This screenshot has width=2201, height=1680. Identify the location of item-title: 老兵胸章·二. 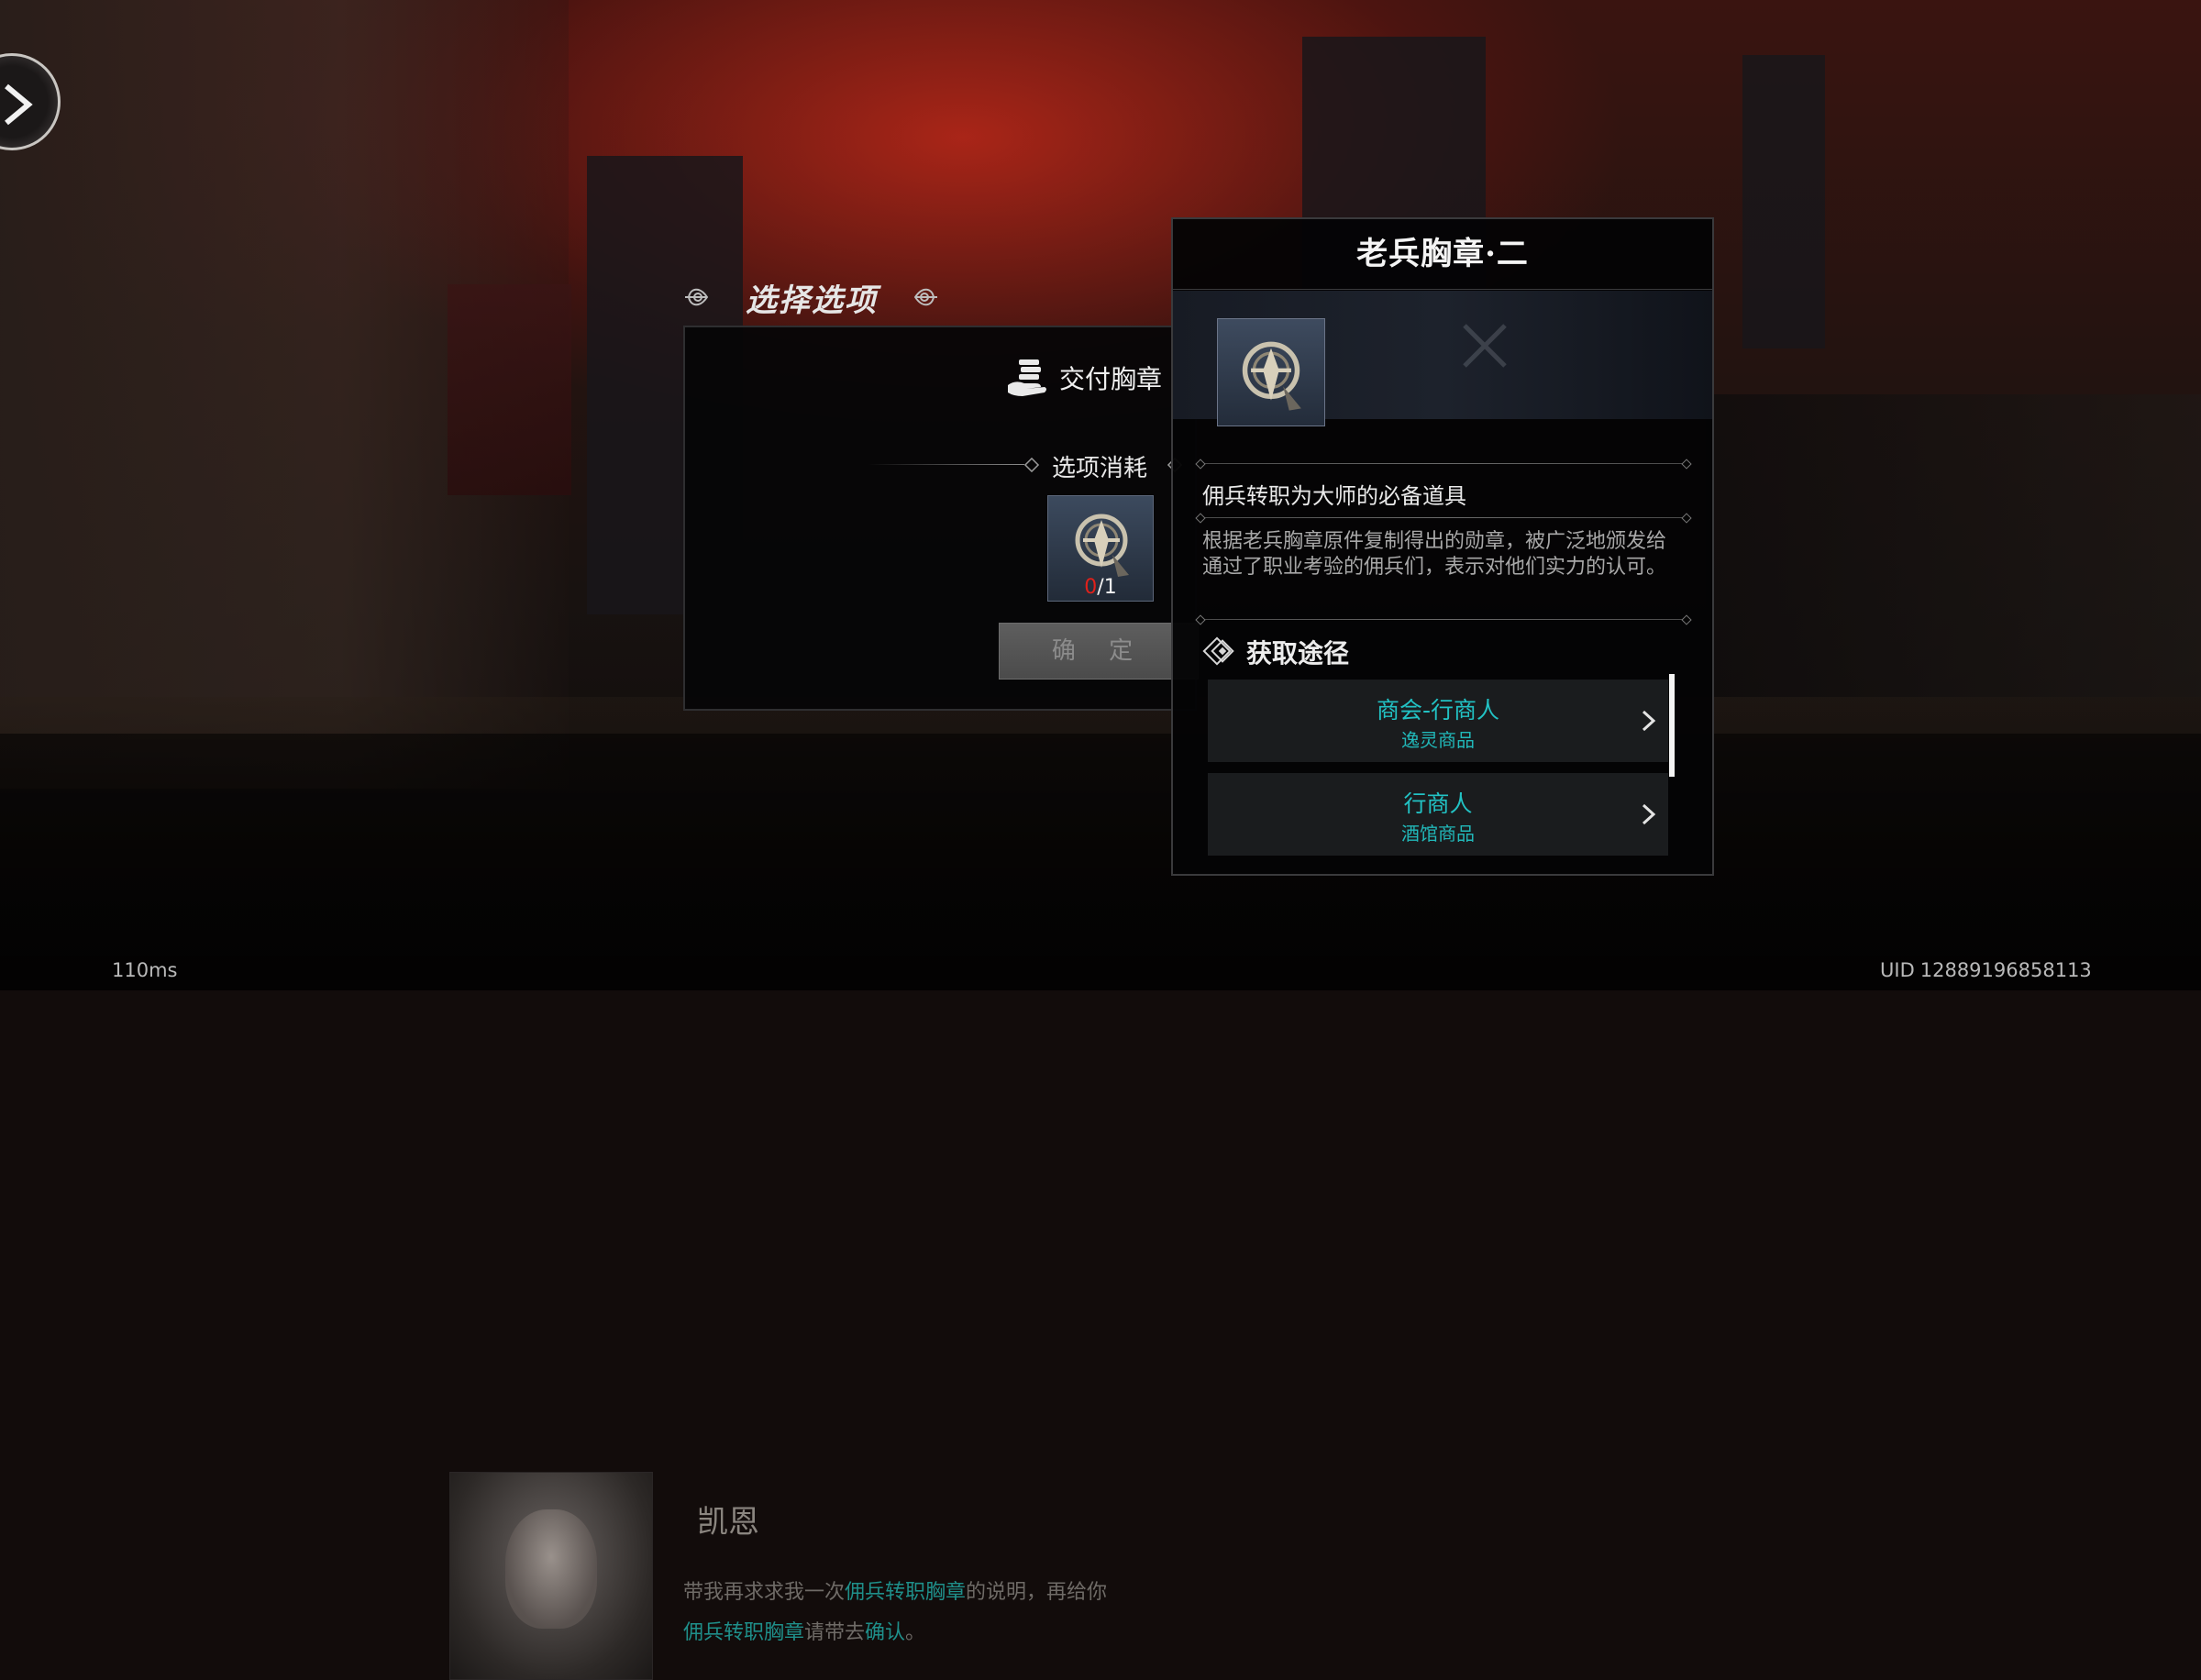
(1442, 254).